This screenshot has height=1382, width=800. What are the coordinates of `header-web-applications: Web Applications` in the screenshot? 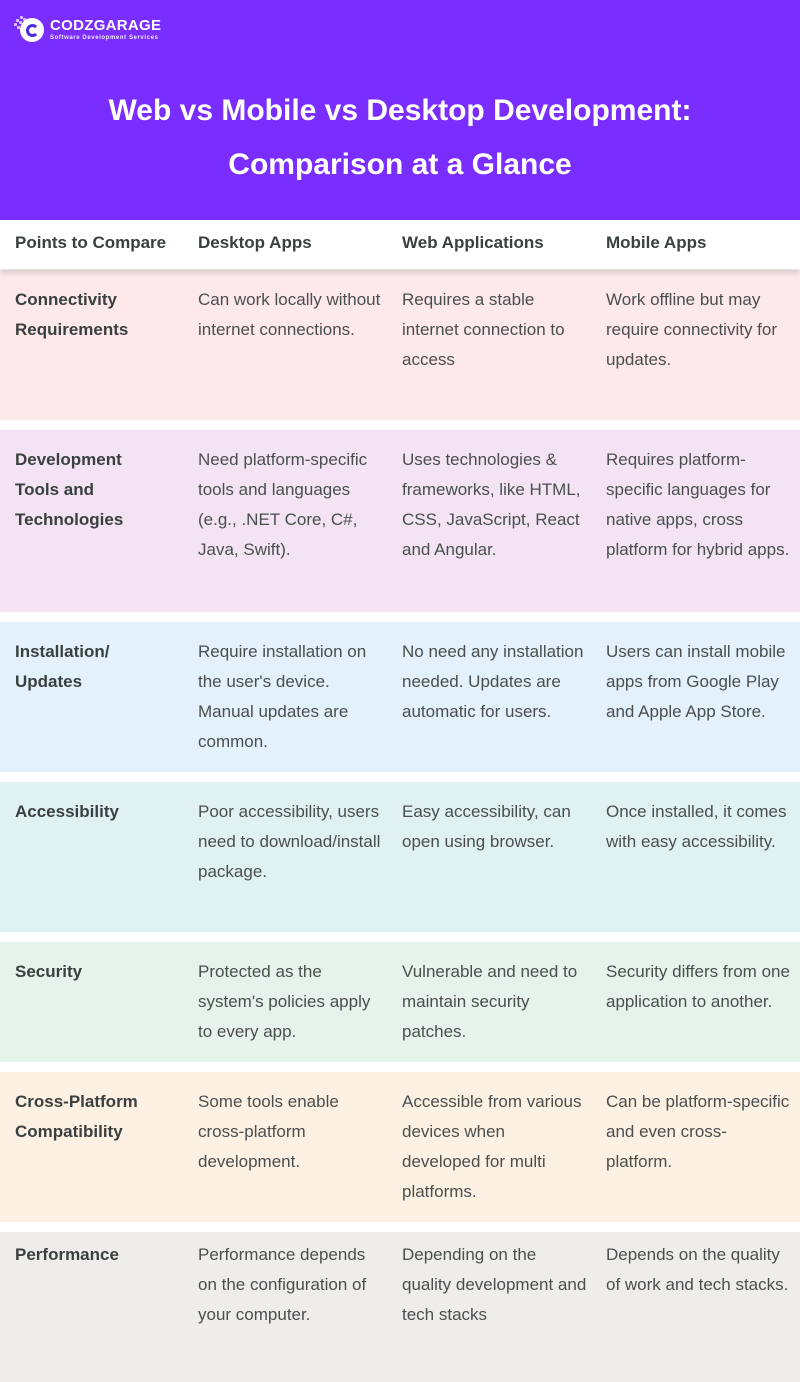 It's located at (473, 242).